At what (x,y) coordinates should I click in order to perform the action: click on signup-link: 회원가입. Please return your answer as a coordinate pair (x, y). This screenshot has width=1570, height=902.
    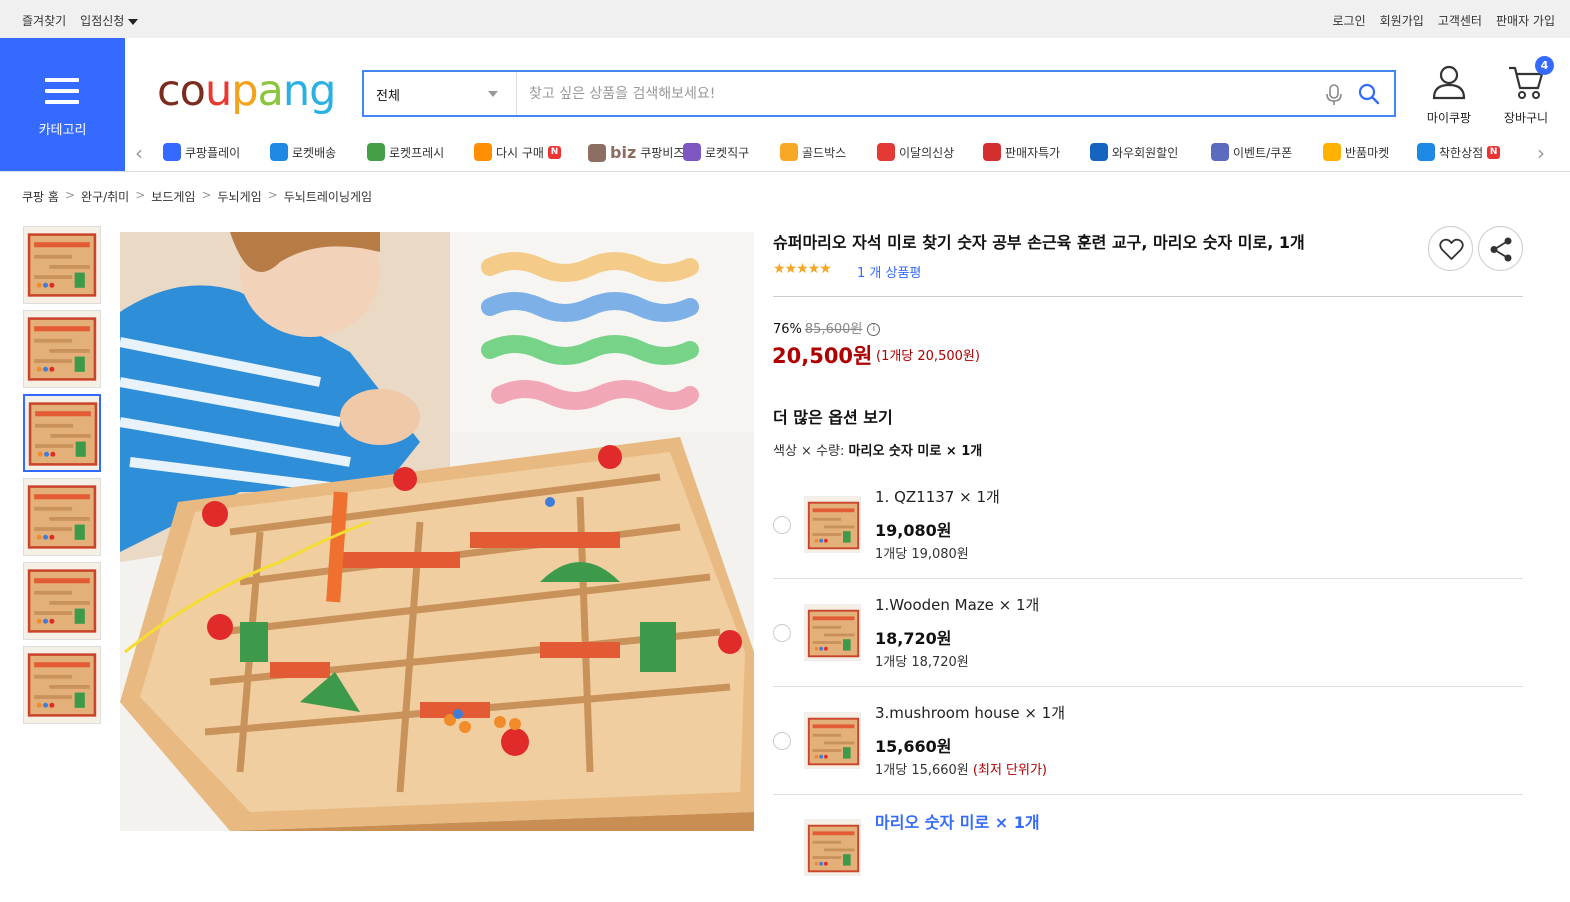
    Looking at the image, I should click on (1402, 20).